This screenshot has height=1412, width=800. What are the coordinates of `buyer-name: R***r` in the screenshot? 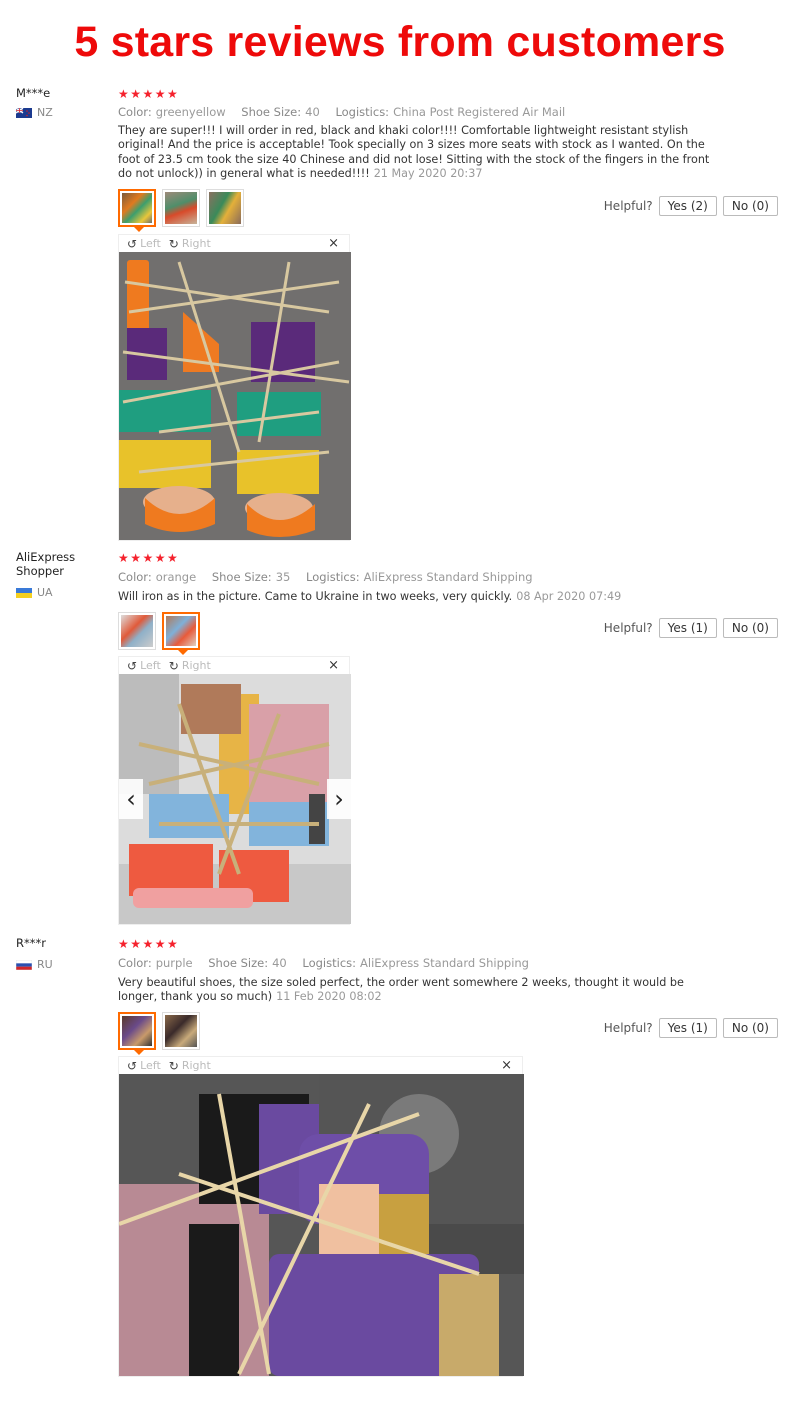 It's located at (31, 943).